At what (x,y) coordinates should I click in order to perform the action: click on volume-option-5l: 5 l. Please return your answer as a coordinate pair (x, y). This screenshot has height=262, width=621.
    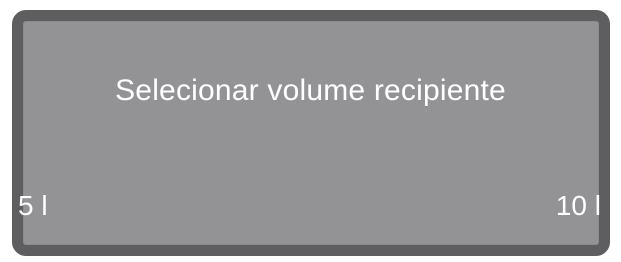
    Looking at the image, I should click on (33, 206).